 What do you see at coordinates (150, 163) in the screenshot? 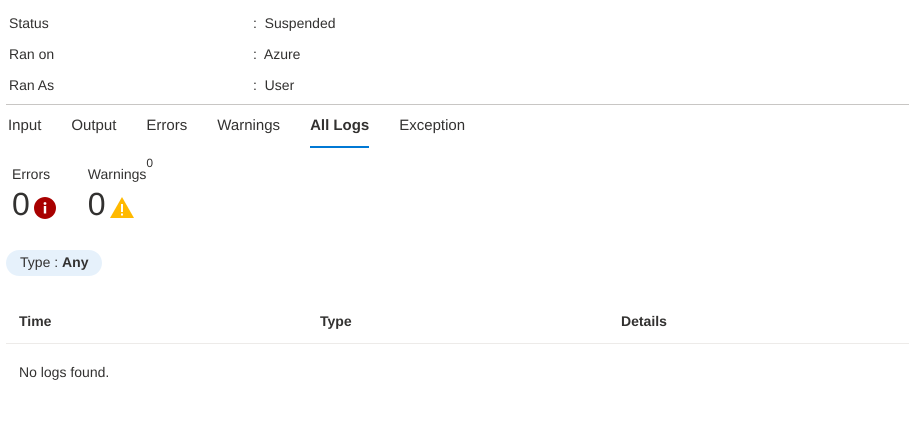
I see `superscript-count: 0` at bounding box center [150, 163].